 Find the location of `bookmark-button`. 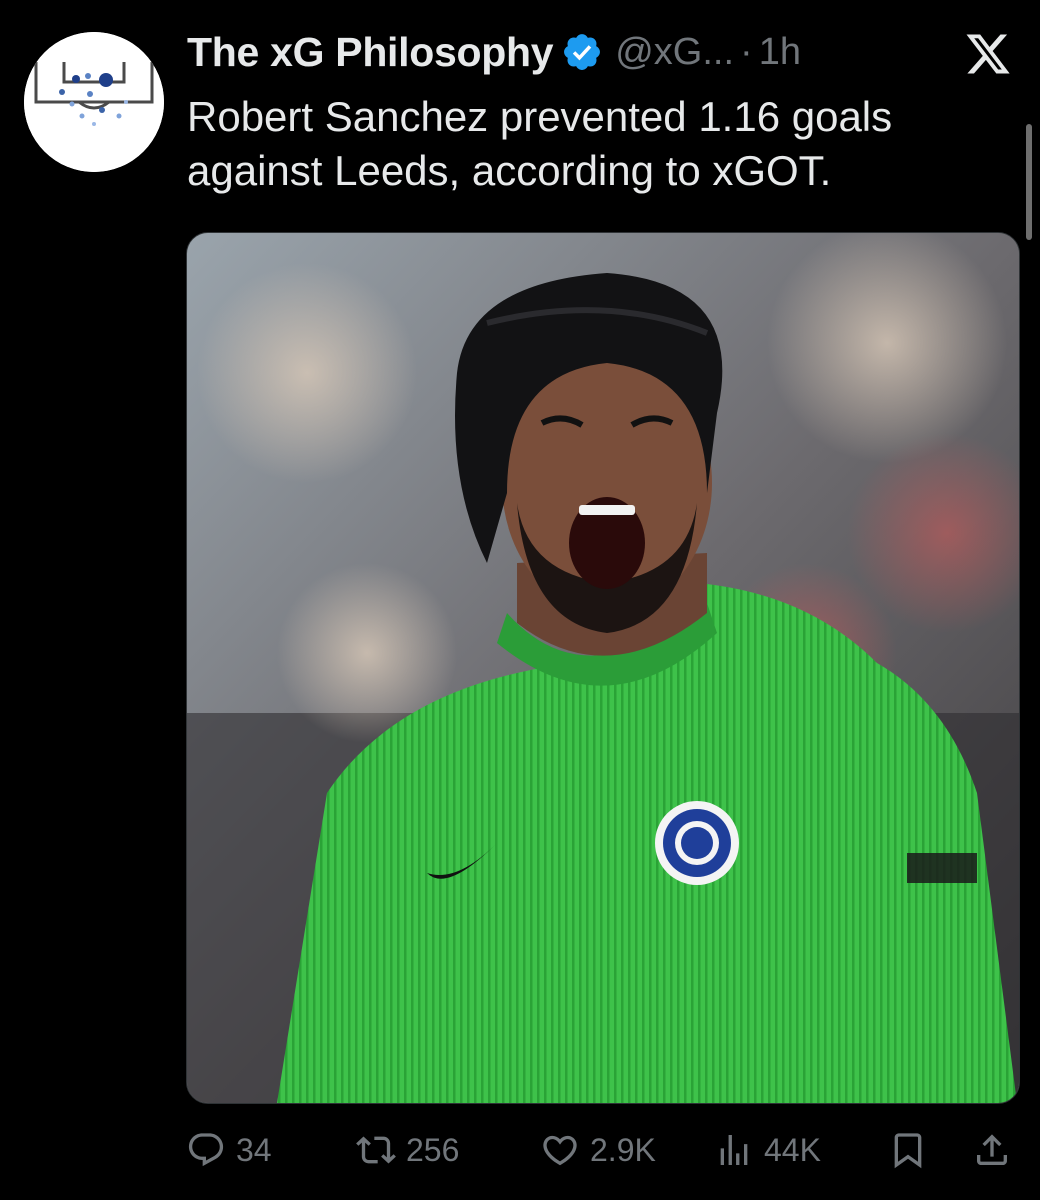

bookmark-button is located at coordinates (908, 1150).